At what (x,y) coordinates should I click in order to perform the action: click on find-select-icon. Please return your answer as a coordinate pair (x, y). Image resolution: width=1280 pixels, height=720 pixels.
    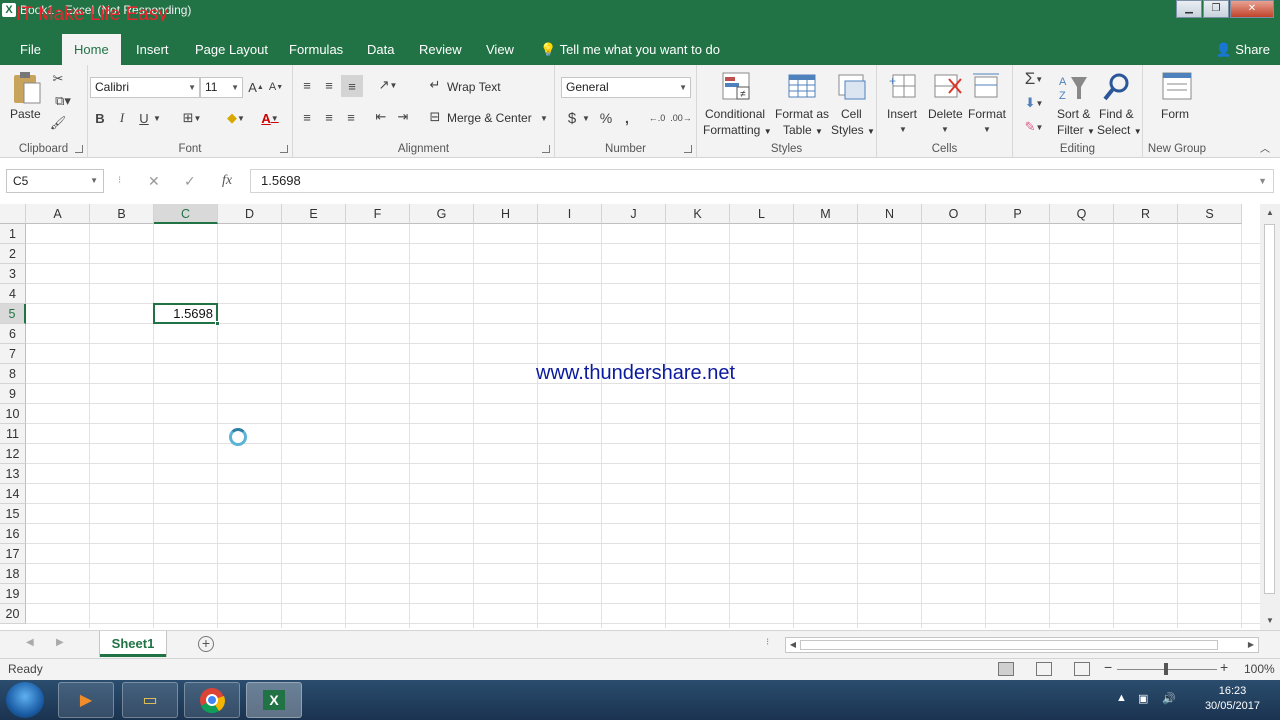
    Looking at the image, I should click on (1117, 87).